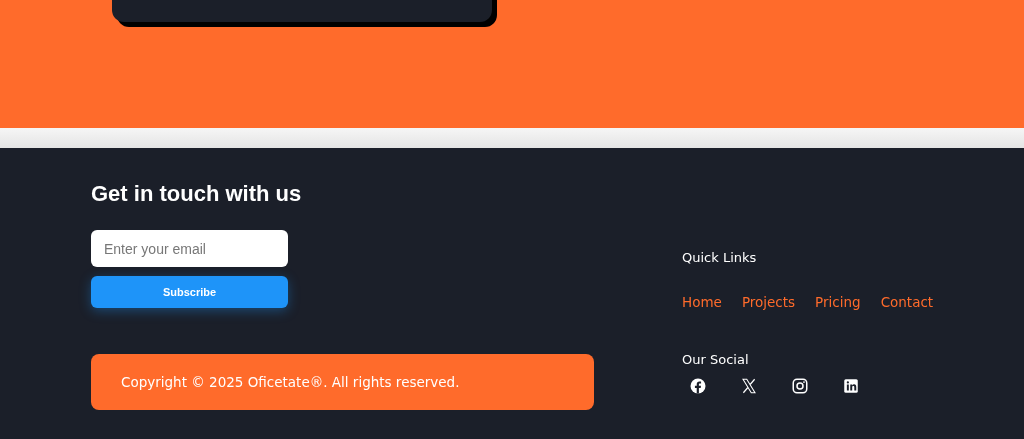  Describe the element at coordinates (715, 360) in the screenshot. I see `social-heading: Our Social` at that location.